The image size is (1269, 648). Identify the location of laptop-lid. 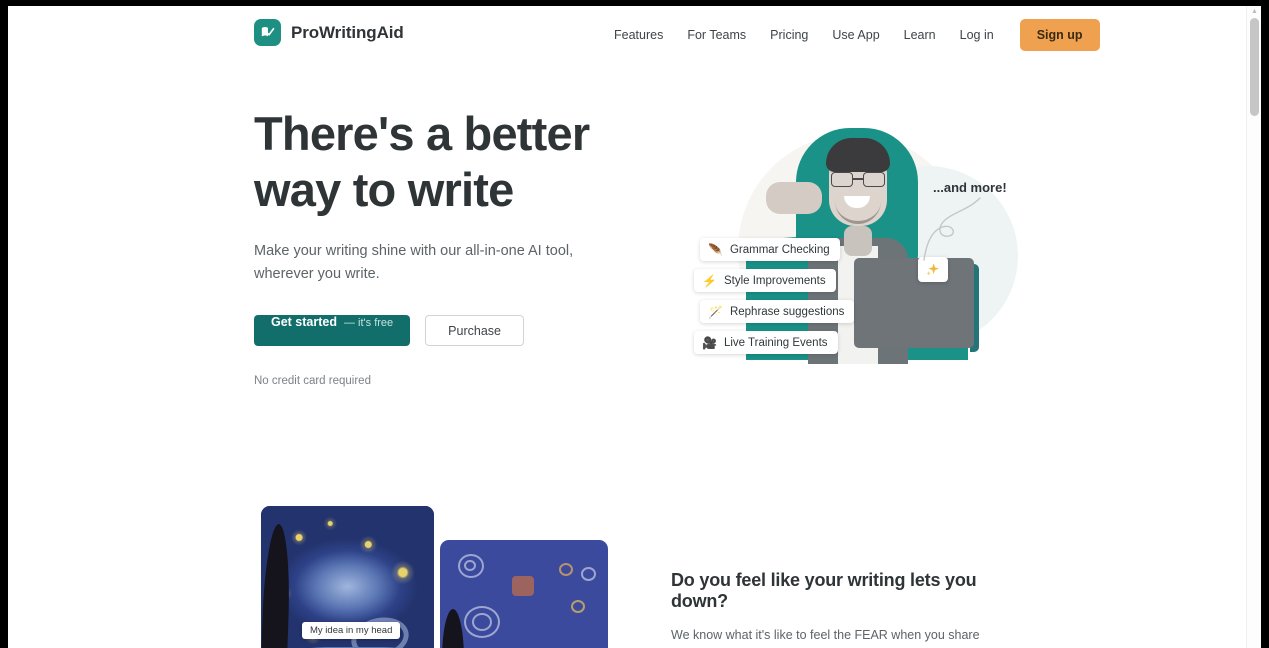
(914, 303).